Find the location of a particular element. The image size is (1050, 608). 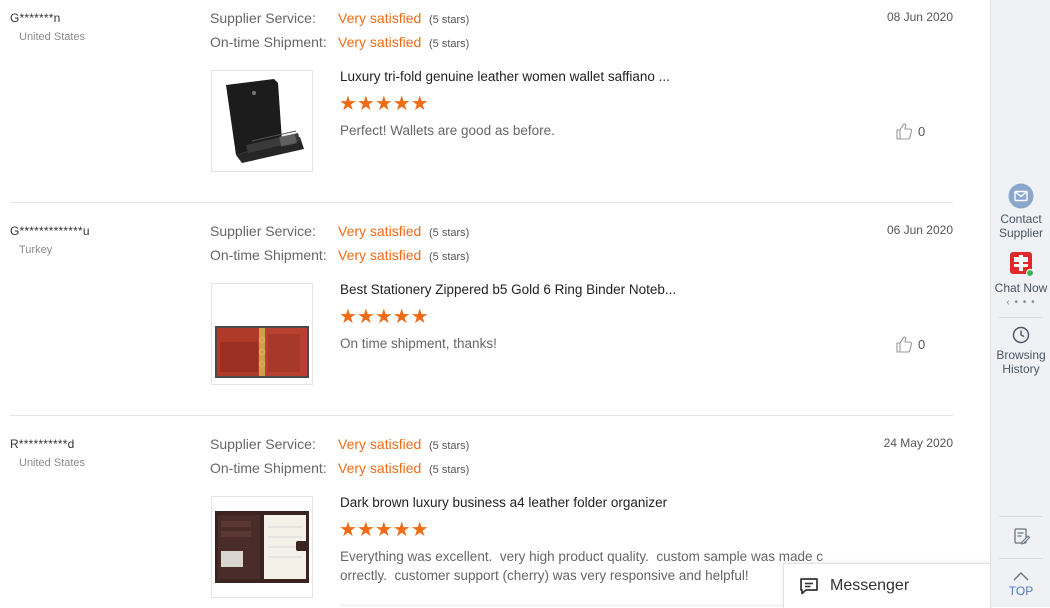

browsing-history-button: Browsing History is located at coordinates (1020, 350).